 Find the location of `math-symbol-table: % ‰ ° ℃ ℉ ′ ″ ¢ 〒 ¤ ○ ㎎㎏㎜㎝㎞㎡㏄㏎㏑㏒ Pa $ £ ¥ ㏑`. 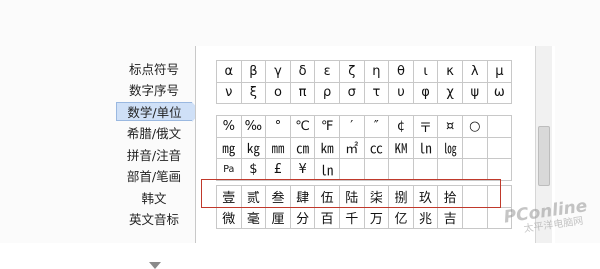

math-symbol-table: % ‰ ° ℃ ℉ ′ ″ ¢ 〒 ¤ ○ ㎎㎏㎜㎝㎞㎡㏄㏎㏑㏒ Pa $ £ ¥ ㏑ is located at coordinates (364, 148).